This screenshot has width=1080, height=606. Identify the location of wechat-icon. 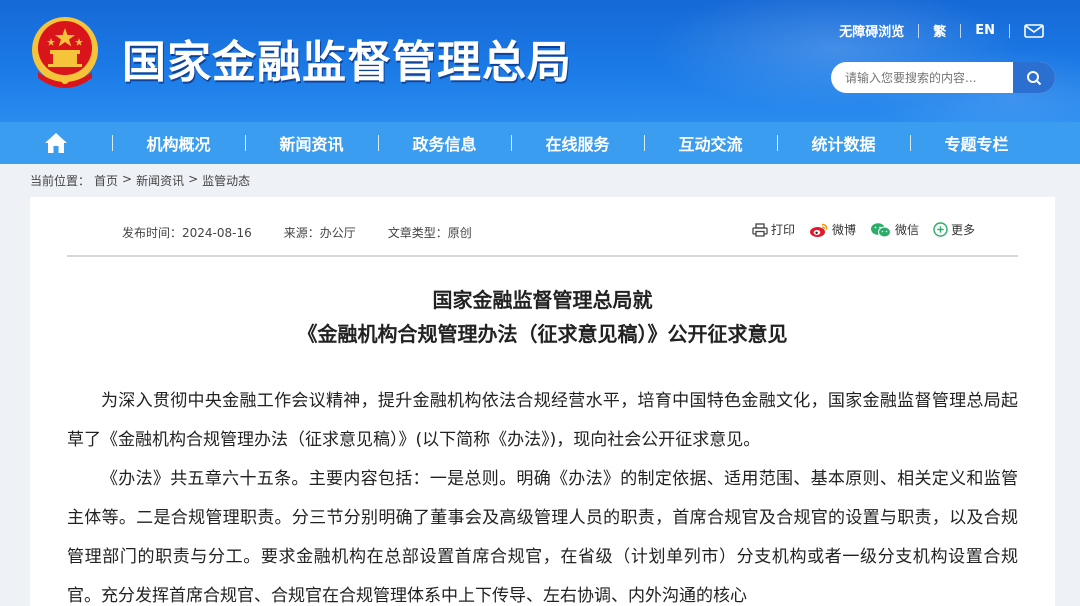
(881, 229).